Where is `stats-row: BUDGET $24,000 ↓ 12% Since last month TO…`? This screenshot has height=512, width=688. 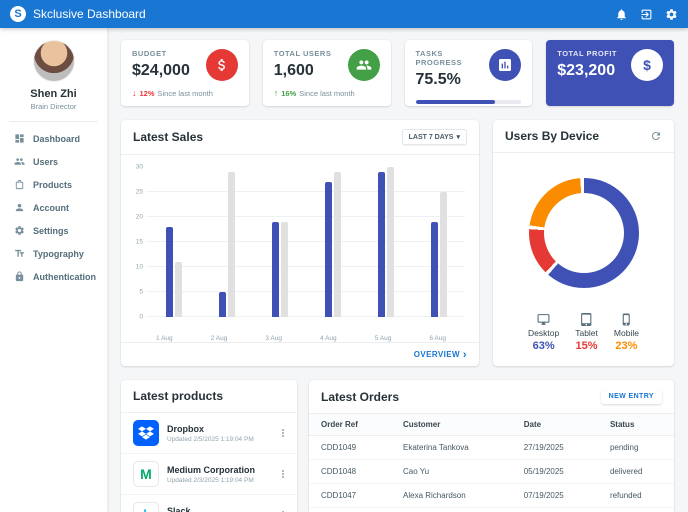
stats-row: BUDGET $24,000 ↓ 12% Since last month TO… is located at coordinates (397, 73).